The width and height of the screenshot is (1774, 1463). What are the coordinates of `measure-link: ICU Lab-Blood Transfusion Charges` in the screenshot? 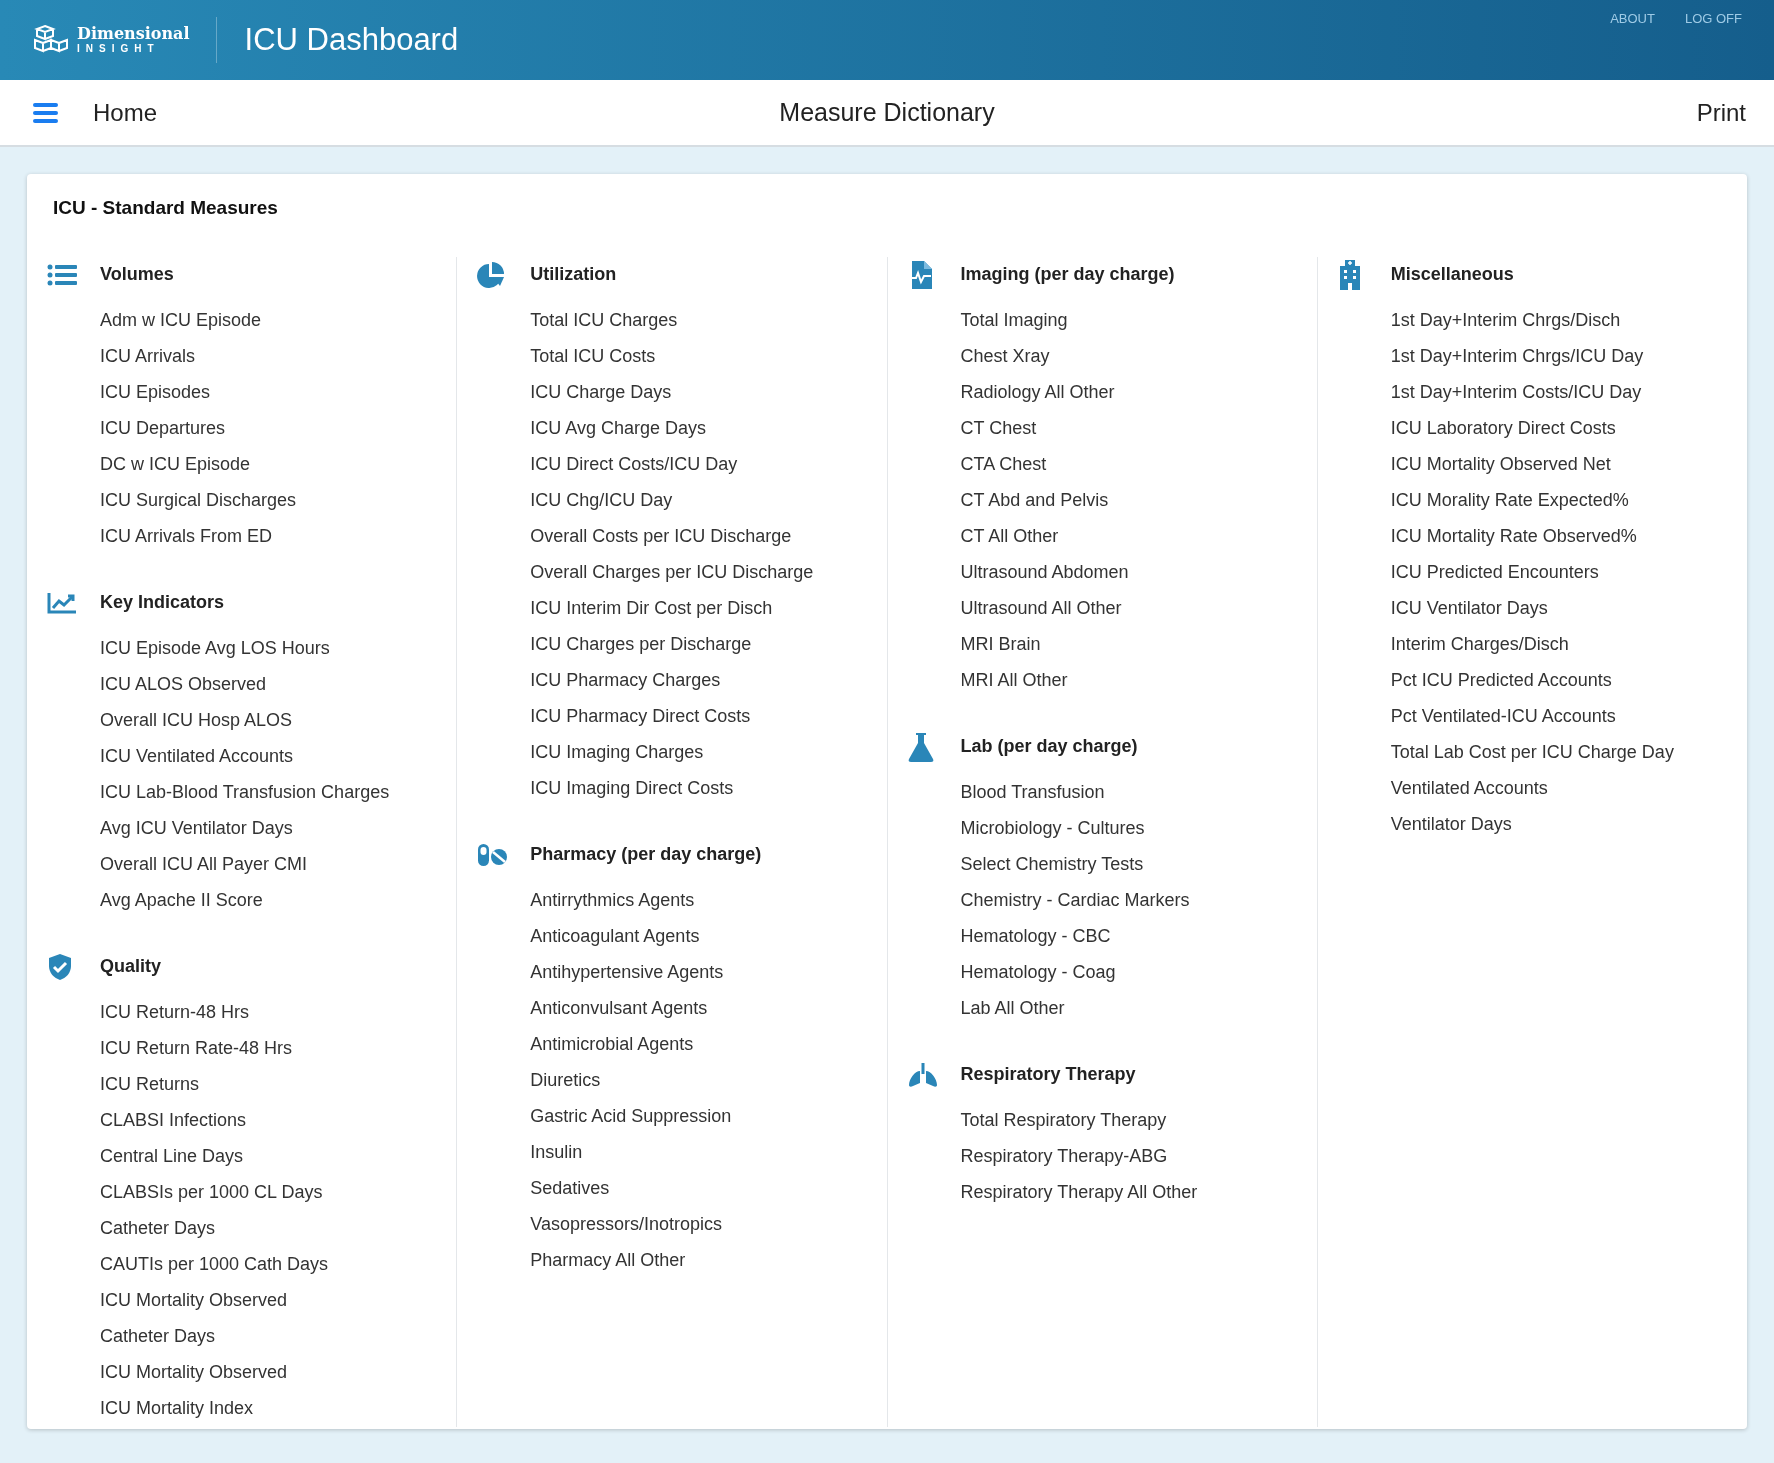 It's located at (245, 792).